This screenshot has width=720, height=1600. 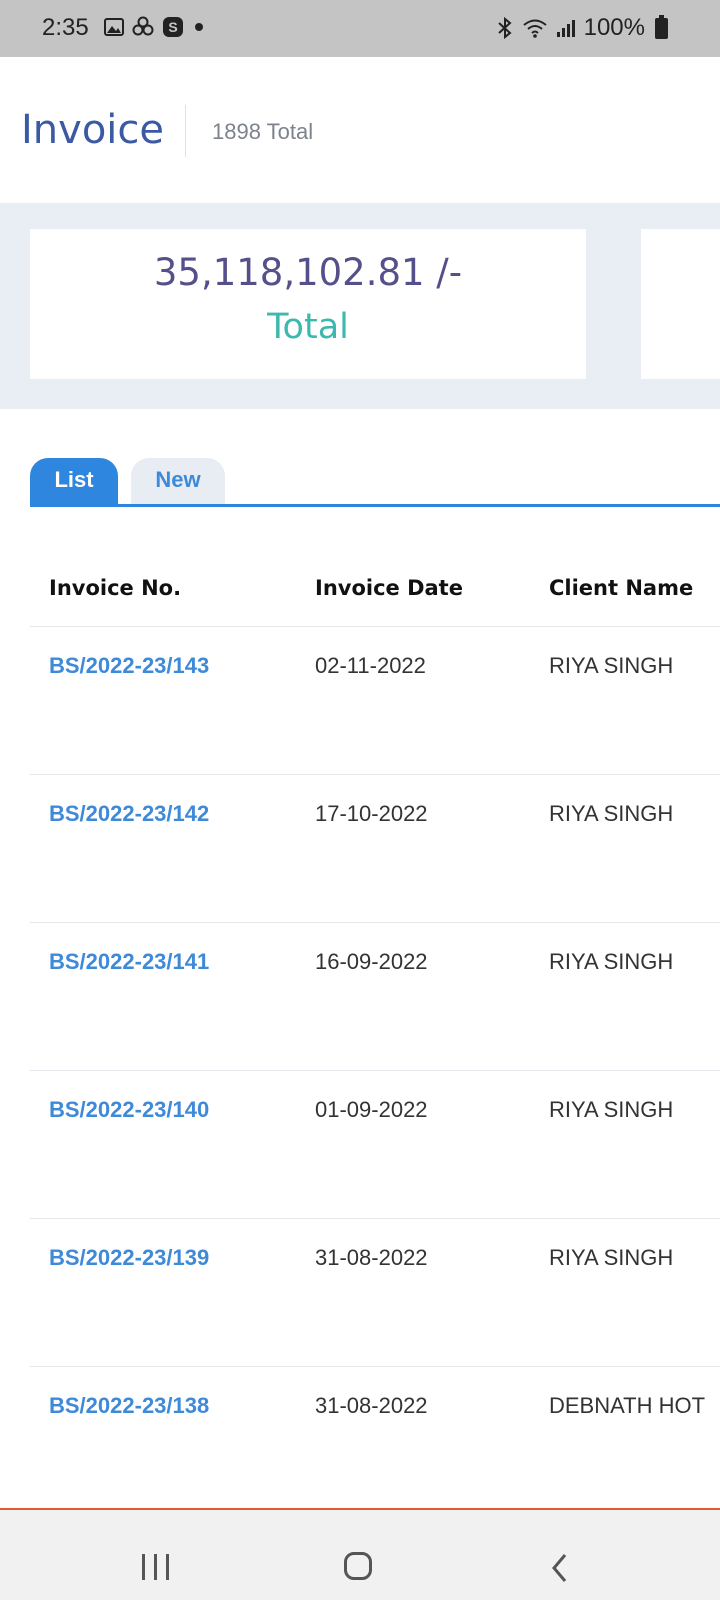 What do you see at coordinates (129, 1110) in the screenshot?
I see `invoice-number-link: BS/2022-23/140` at bounding box center [129, 1110].